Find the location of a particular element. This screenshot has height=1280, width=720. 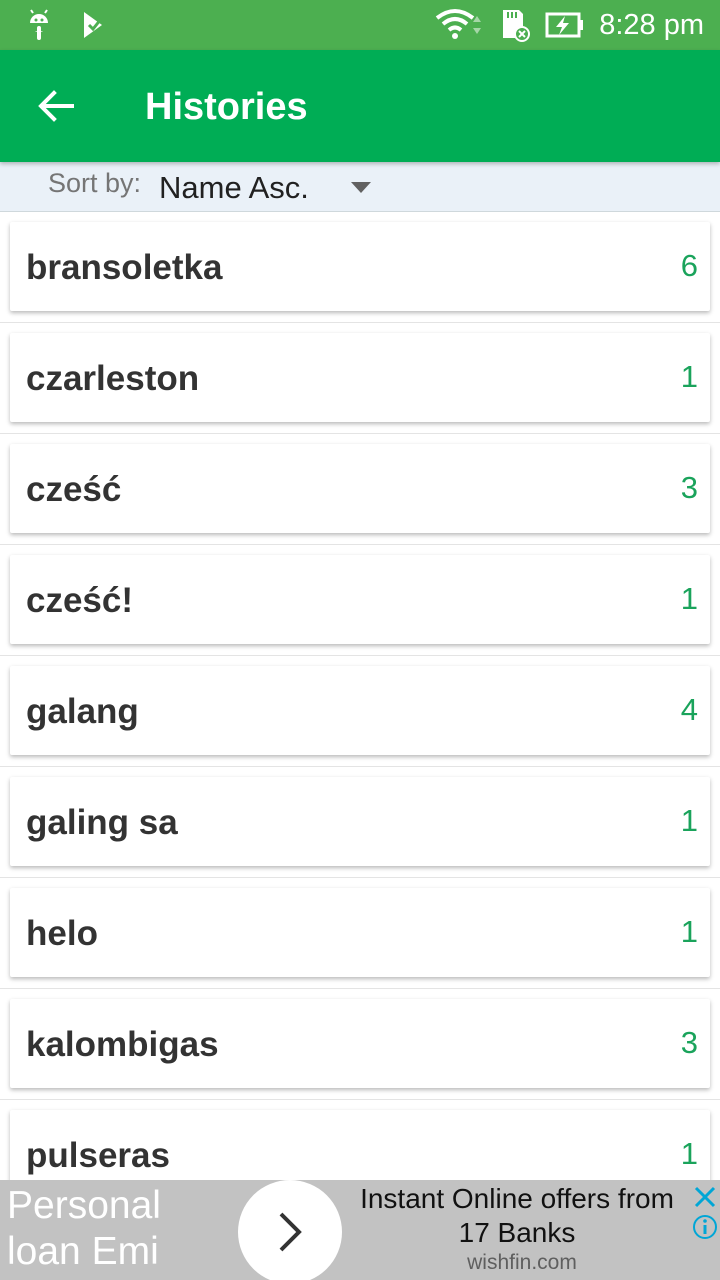

status-clock: 8:28 pm is located at coordinates (651, 25).